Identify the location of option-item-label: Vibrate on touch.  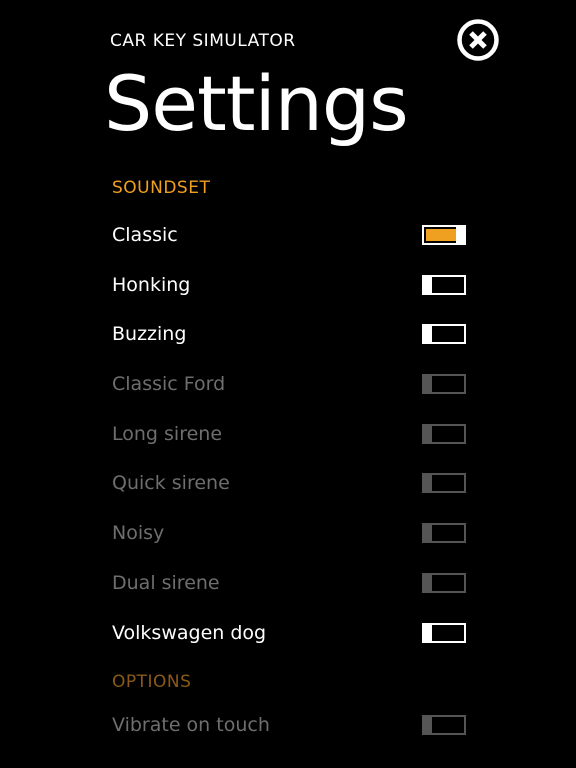
(191, 725).